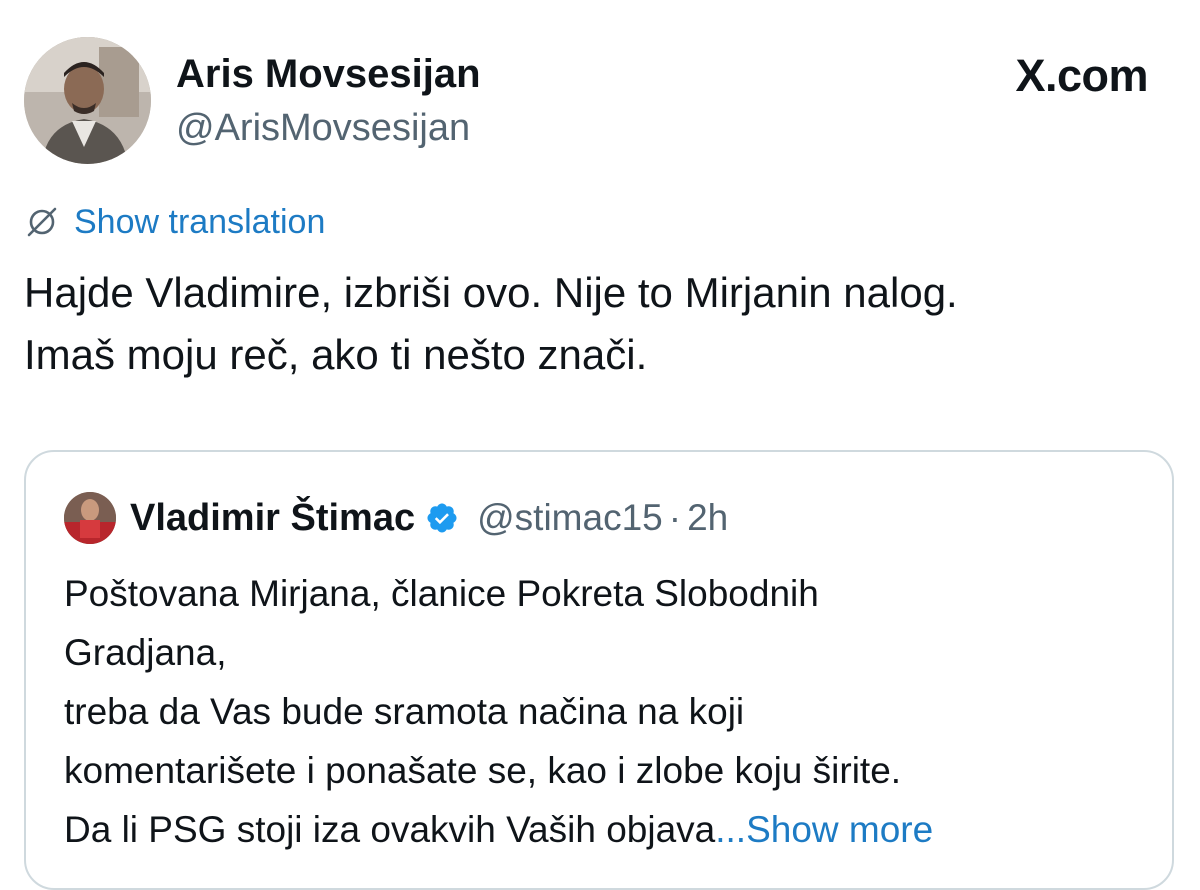 The image size is (1200, 890). What do you see at coordinates (404, 711) in the screenshot?
I see `quoted-text-line: treba da Vas bude sramota načina na koji` at bounding box center [404, 711].